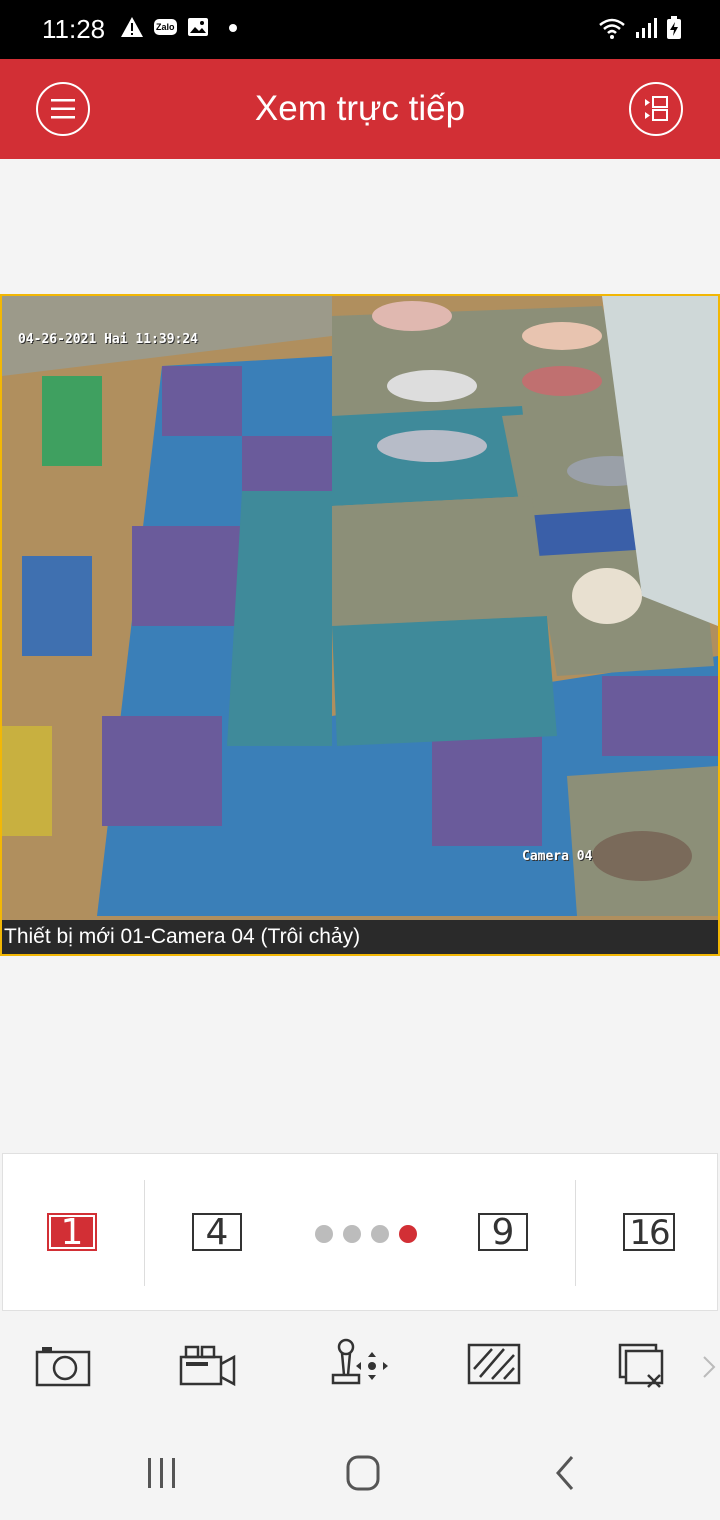  What do you see at coordinates (165, 27) in the screenshot?
I see `zalo-icon: Zalo` at bounding box center [165, 27].